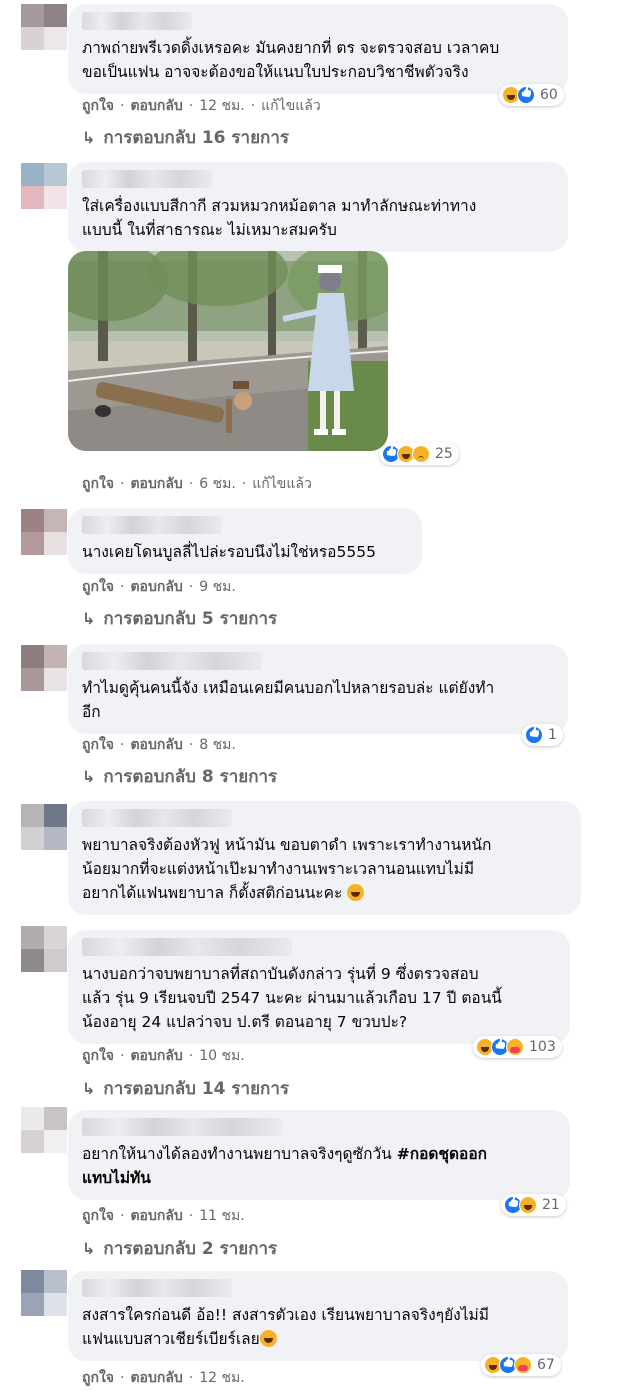 This screenshot has width=619, height=1392. Describe the element at coordinates (179, 618) in the screenshot. I see `view-replies-link: ↳ การตอบกลับ 5 รายการ` at that location.